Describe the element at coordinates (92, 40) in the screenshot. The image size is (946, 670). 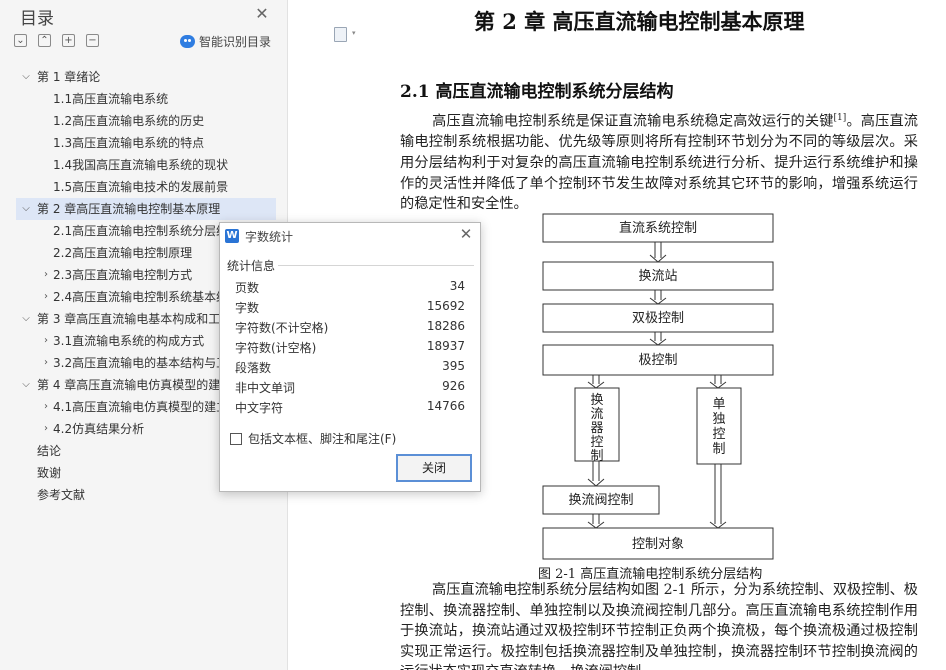
I see `remove-heading-icon: −` at that location.